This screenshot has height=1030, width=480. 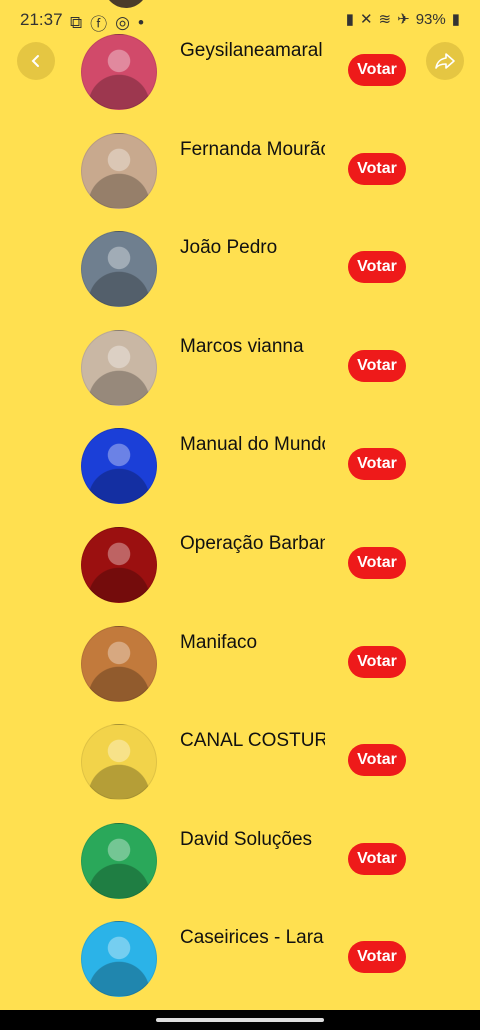 What do you see at coordinates (242, 346) in the screenshot?
I see `candidate-name: Marcos vianna` at bounding box center [242, 346].